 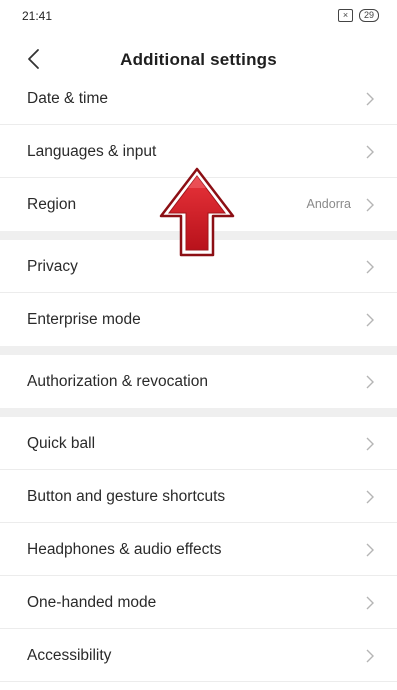 I want to click on row-enterprise-mode: Enterprise mode, so click(x=198, y=319).